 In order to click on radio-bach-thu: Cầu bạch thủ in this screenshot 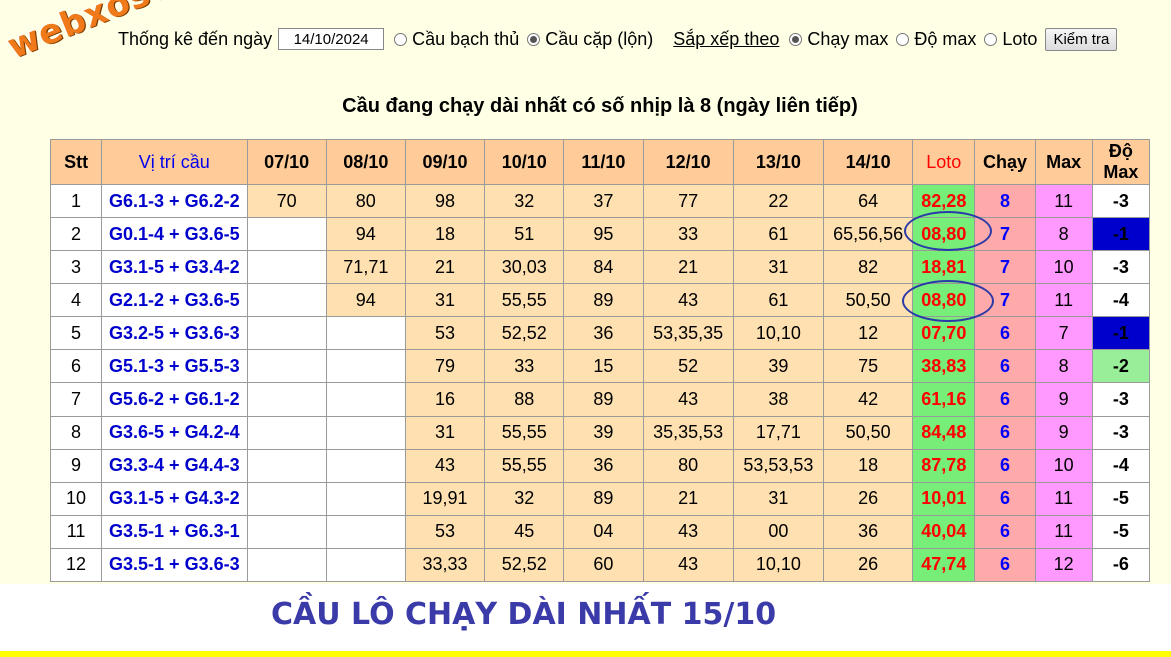, I will do `click(456, 39)`.